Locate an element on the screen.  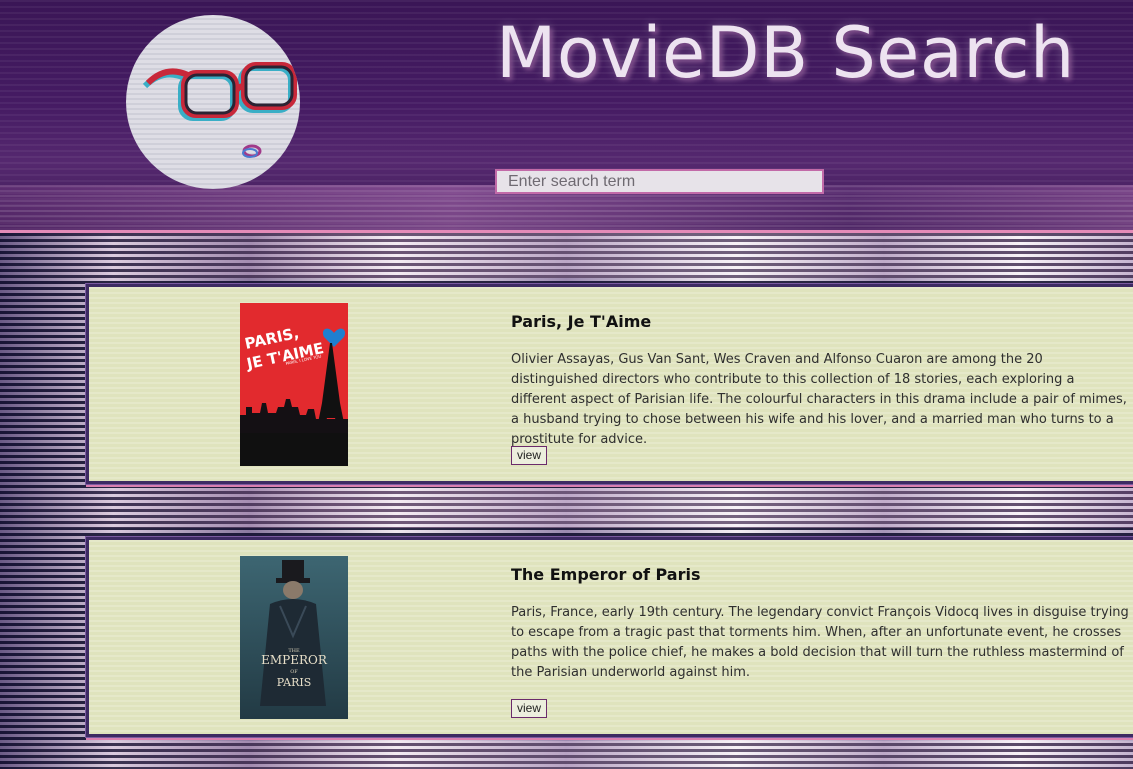
poster-line3: OF is located at coordinates (294, 672).